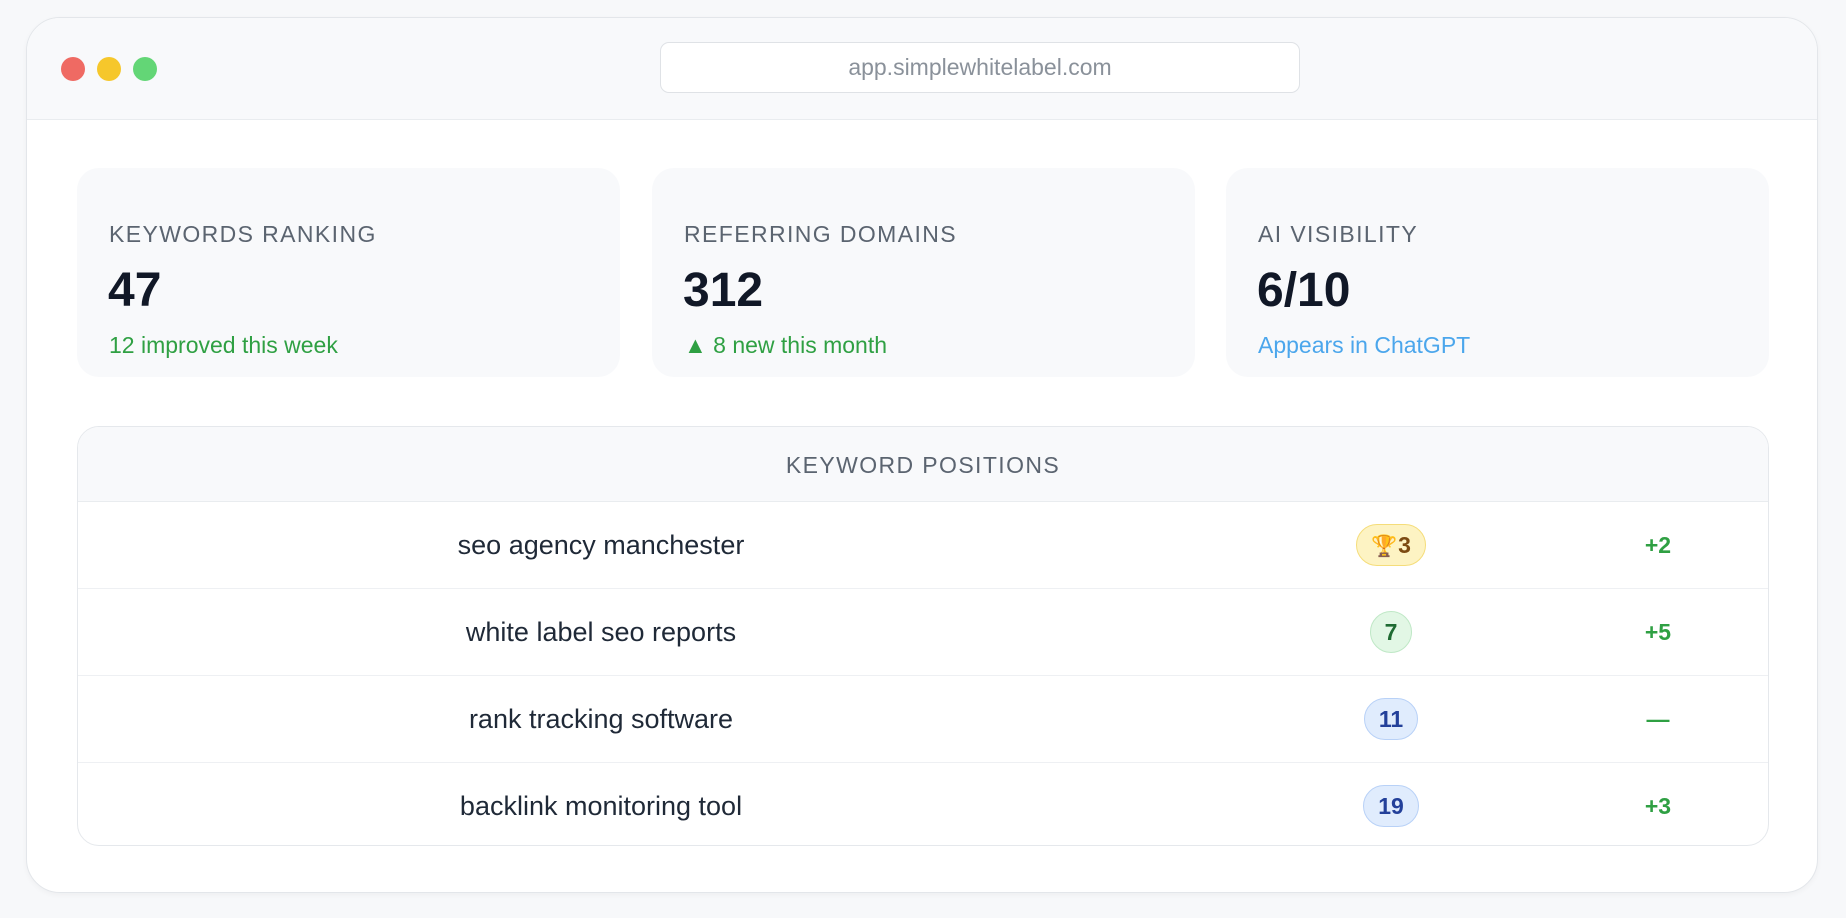 The height and width of the screenshot is (918, 1846). Describe the element at coordinates (1658, 719) in the screenshot. I see `change-cell: —` at that location.